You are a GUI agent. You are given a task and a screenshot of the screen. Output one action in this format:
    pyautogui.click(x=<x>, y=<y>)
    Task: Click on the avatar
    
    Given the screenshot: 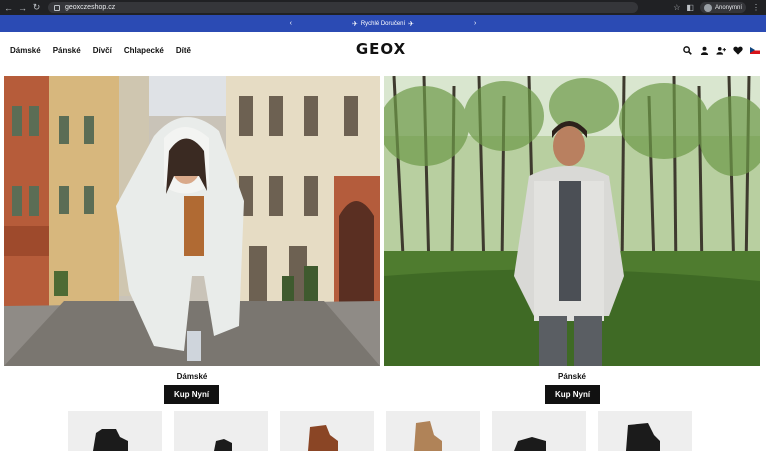 What is the action you would take?
    pyautogui.click(x=707, y=7)
    